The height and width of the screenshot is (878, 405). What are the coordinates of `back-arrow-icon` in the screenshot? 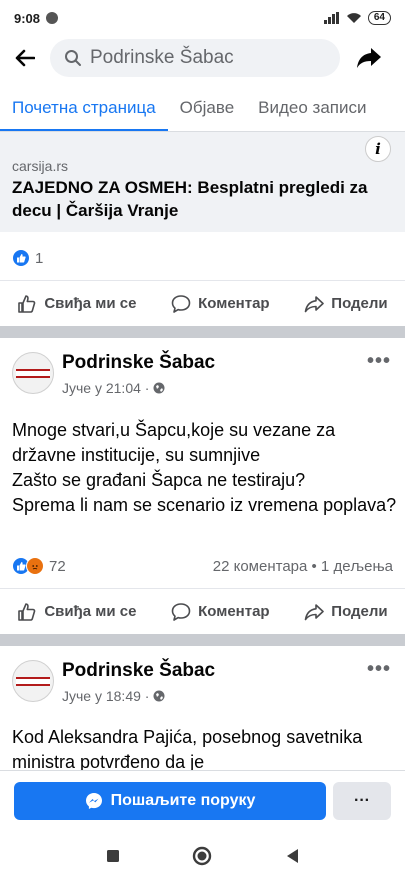 It's located at (25, 58).